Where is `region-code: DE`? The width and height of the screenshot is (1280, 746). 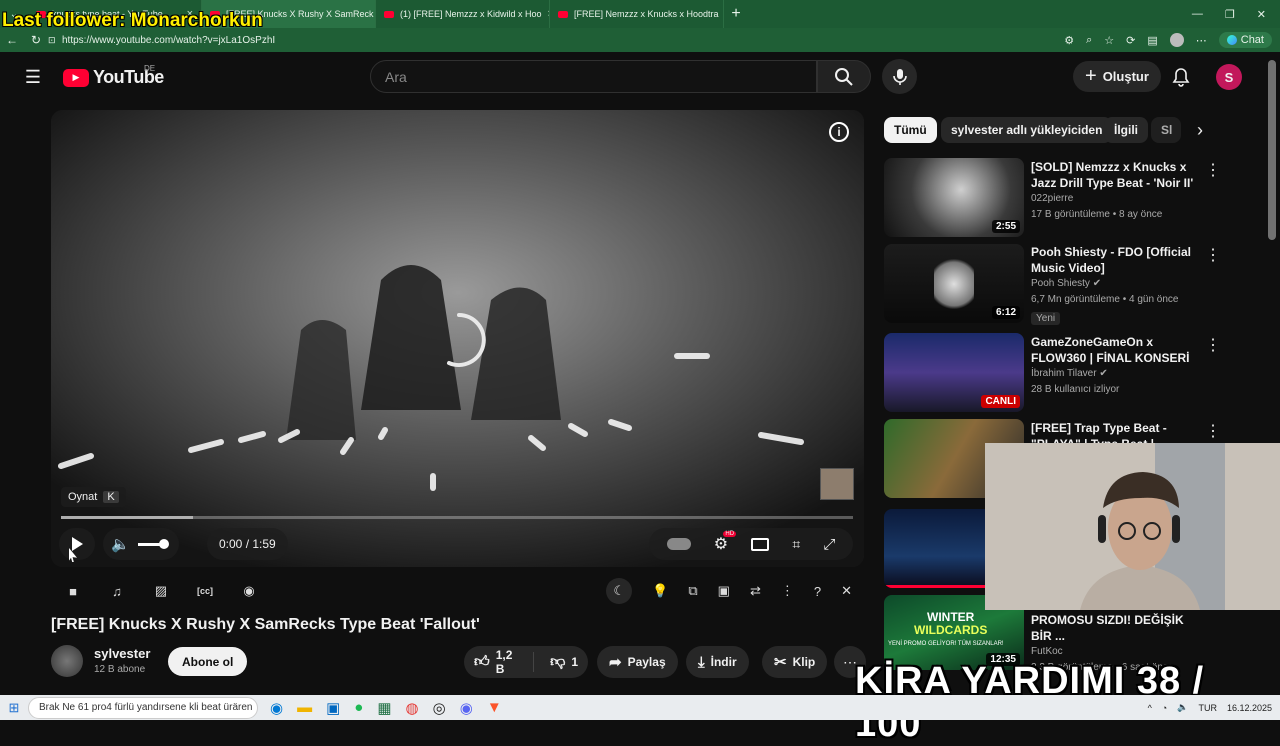 region-code: DE is located at coordinates (150, 68).